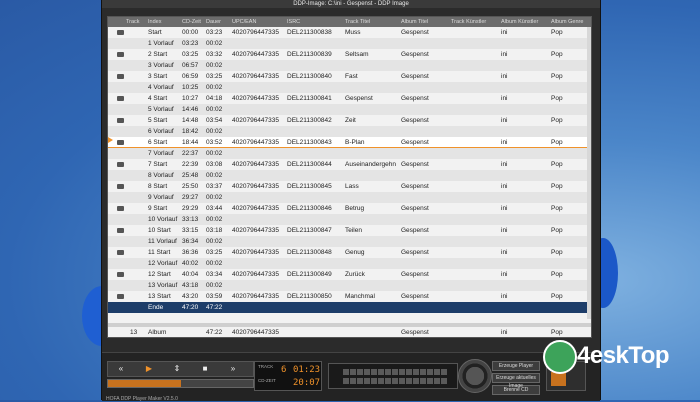 The width and height of the screenshot is (700, 402). What do you see at coordinates (177, 369) in the screenshot?
I see `cue-button: ⇕` at bounding box center [177, 369].